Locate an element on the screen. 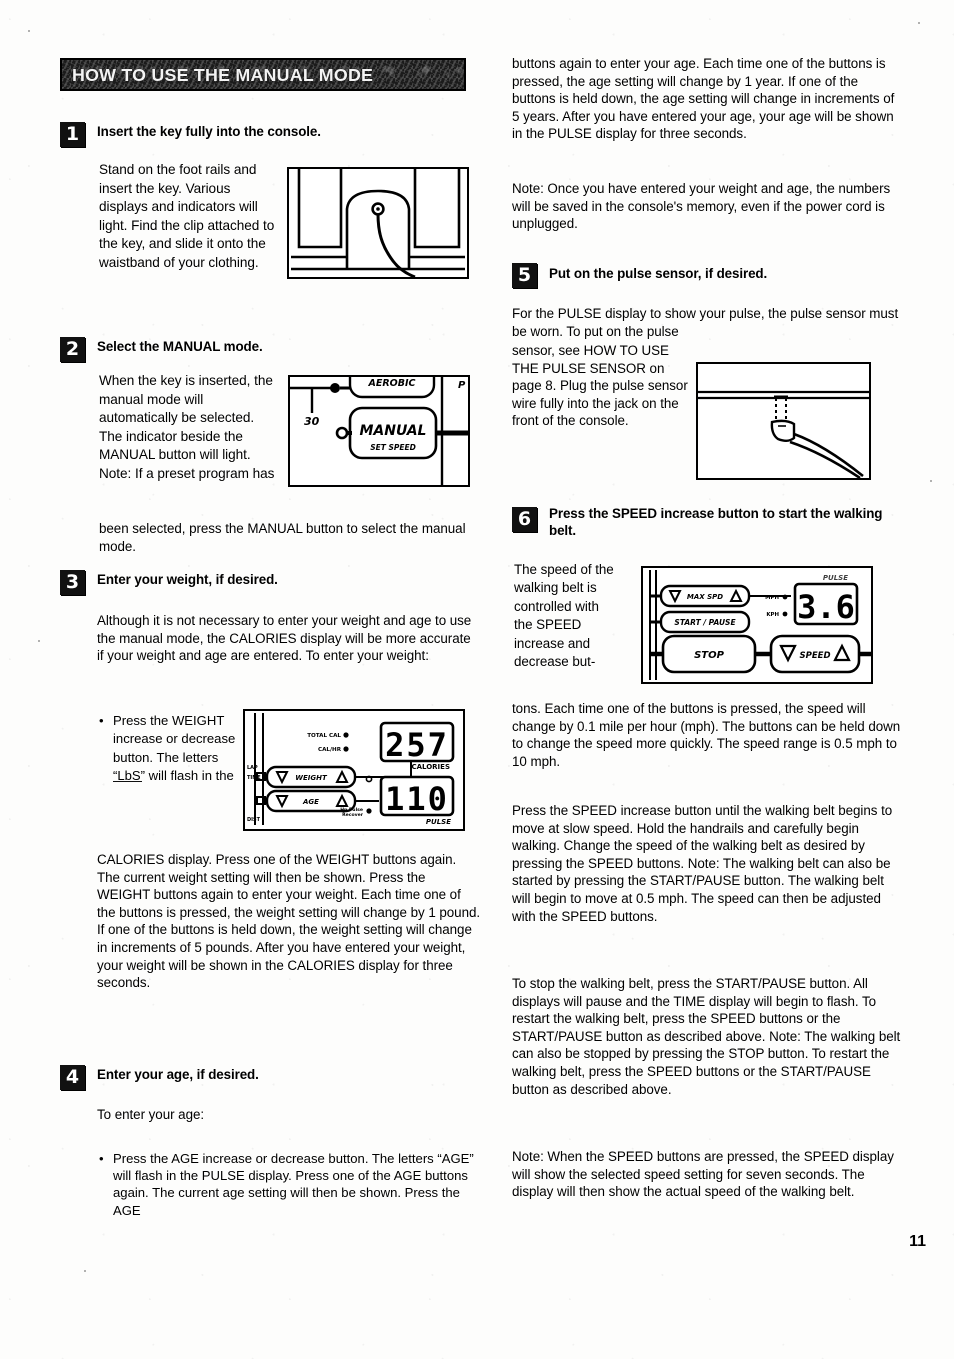 This screenshot has height=1359, width=954. step-number-1: 1 is located at coordinates (72, 134).